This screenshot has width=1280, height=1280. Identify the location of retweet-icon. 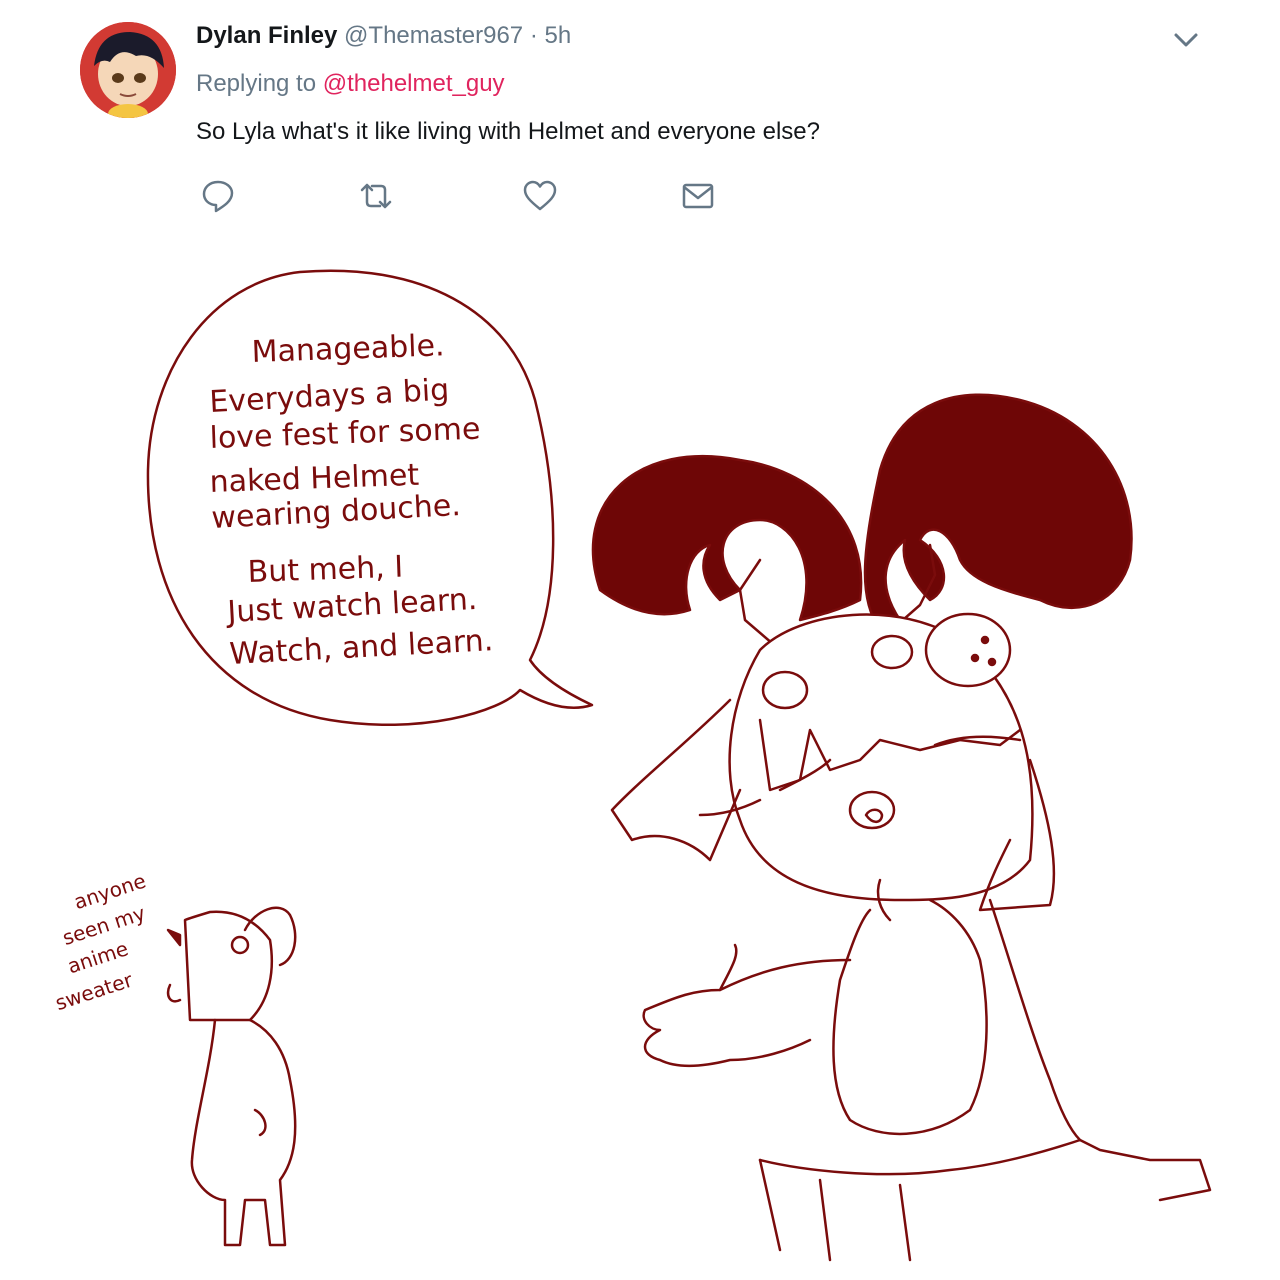
(376, 196).